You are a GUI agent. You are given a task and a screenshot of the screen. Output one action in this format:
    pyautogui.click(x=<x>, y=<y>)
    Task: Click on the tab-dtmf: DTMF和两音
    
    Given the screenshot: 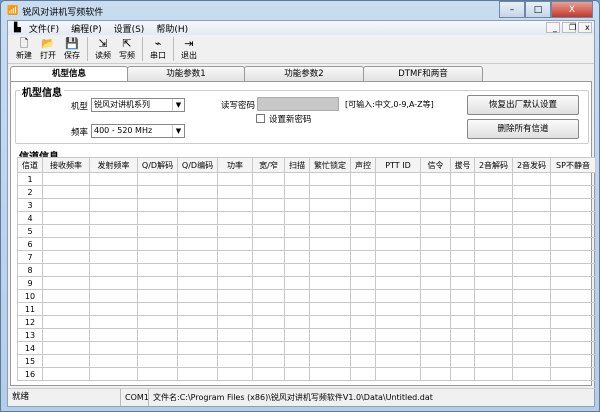 What is the action you would take?
    pyautogui.click(x=423, y=73)
    